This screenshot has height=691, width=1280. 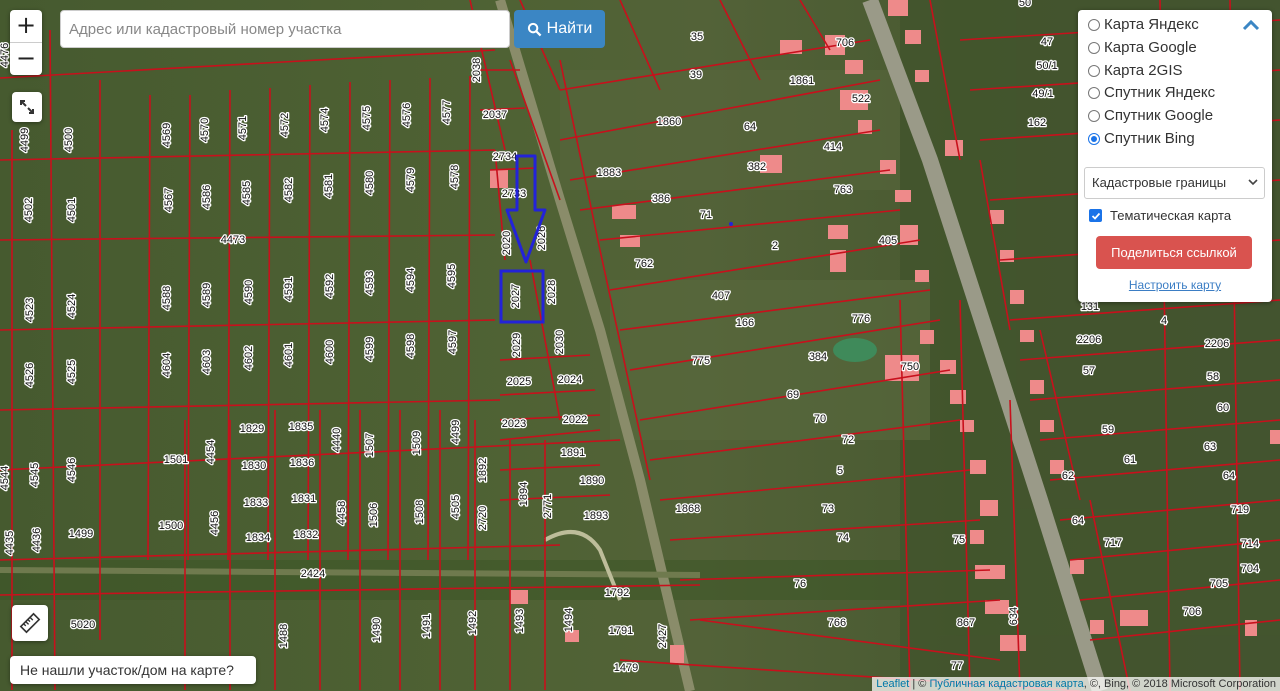 What do you see at coordinates (1174, 252) in the screenshot?
I see `share-link-button: Поделиться ссылкой` at bounding box center [1174, 252].